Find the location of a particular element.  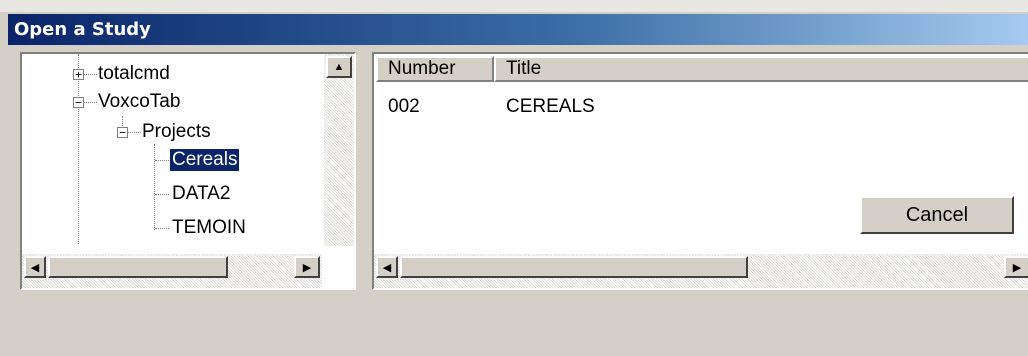

column-header-title: Title is located at coordinates (761, 69).